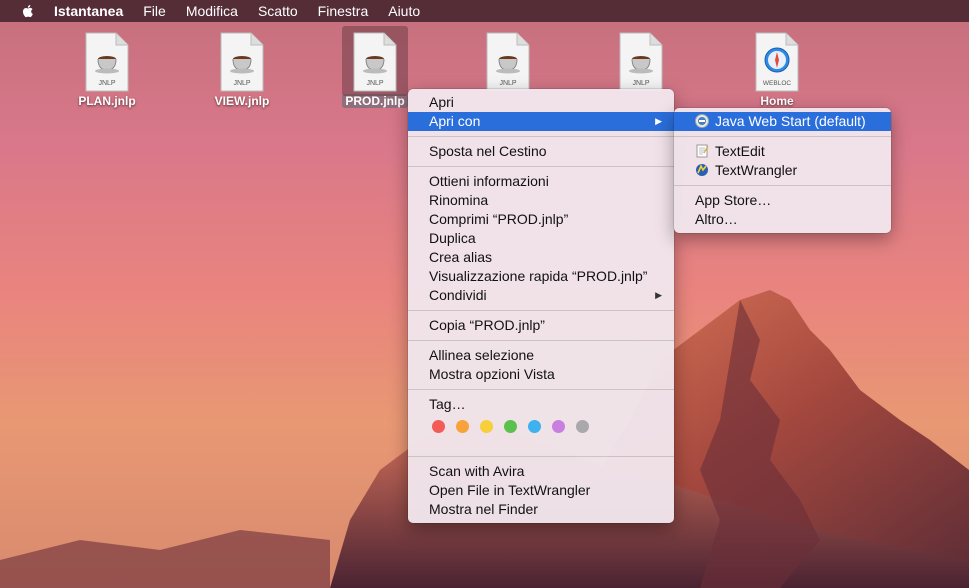 Image resolution: width=969 pixels, height=588 pixels. What do you see at coordinates (278, 11) in the screenshot?
I see `menu-scatto: Scatto` at bounding box center [278, 11].